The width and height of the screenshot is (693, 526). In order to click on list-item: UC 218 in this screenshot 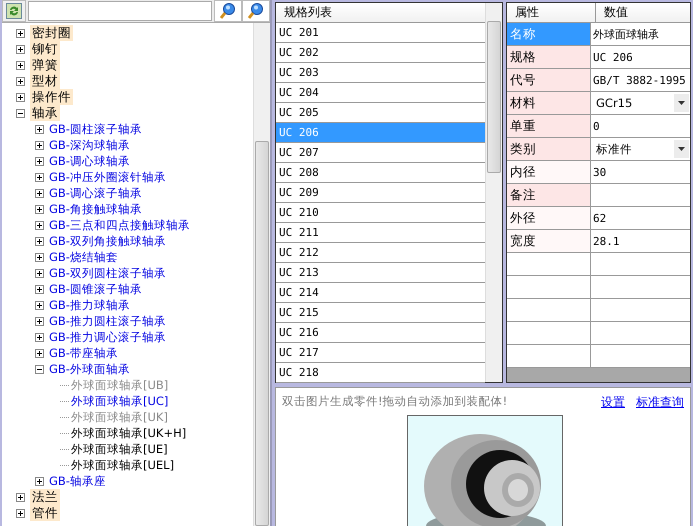, I will do `click(380, 373)`.